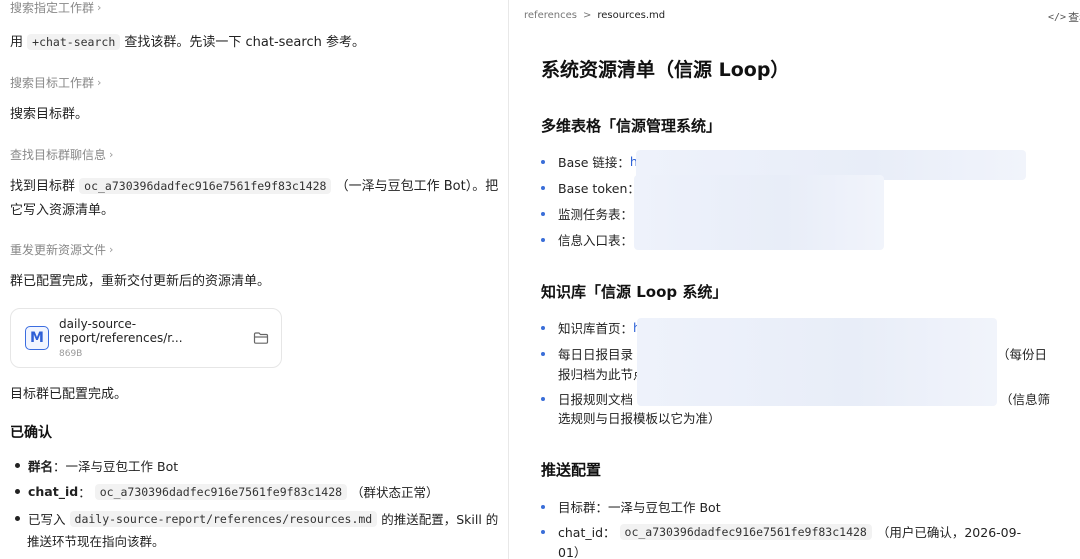 Image resolution: width=1080 pixels, height=559 pixels. I want to click on doc-title: 系统资源清单（信源 Loop）, so click(665, 70).